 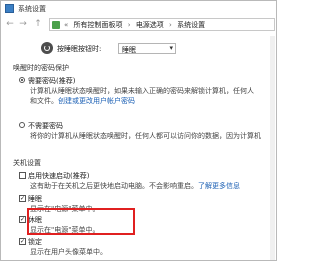 I want to click on back-button: ←, so click(x=10, y=24).